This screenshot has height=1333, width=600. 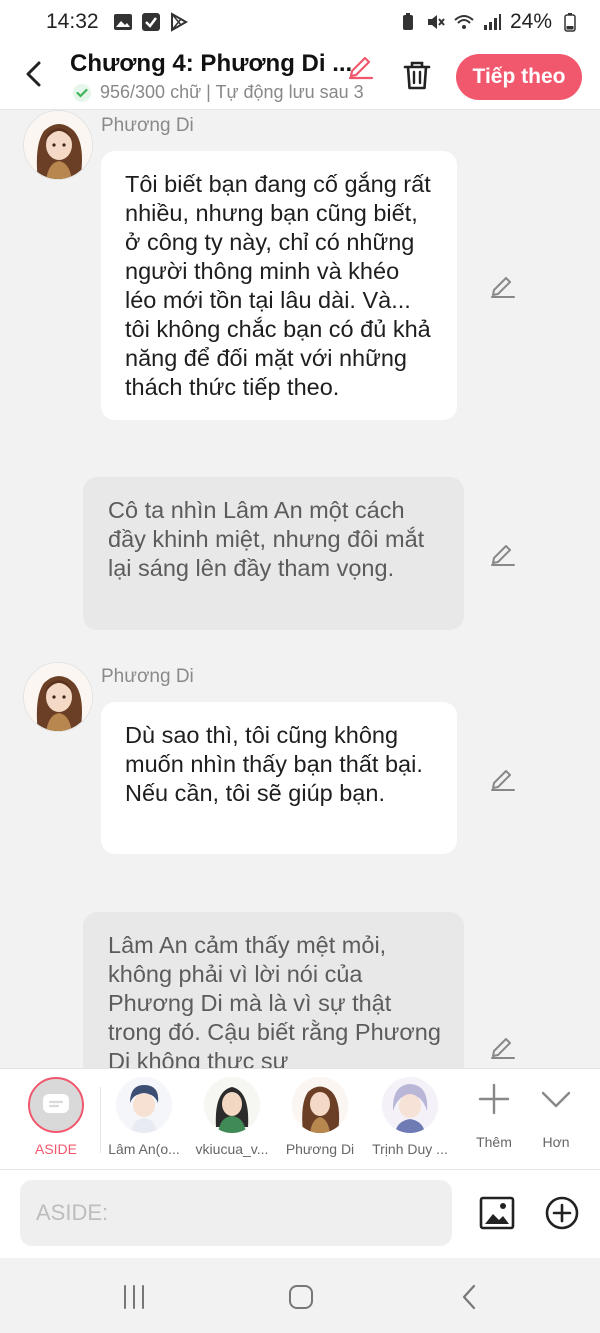 I want to click on collapse-label: Hơn, so click(x=556, y=1142).